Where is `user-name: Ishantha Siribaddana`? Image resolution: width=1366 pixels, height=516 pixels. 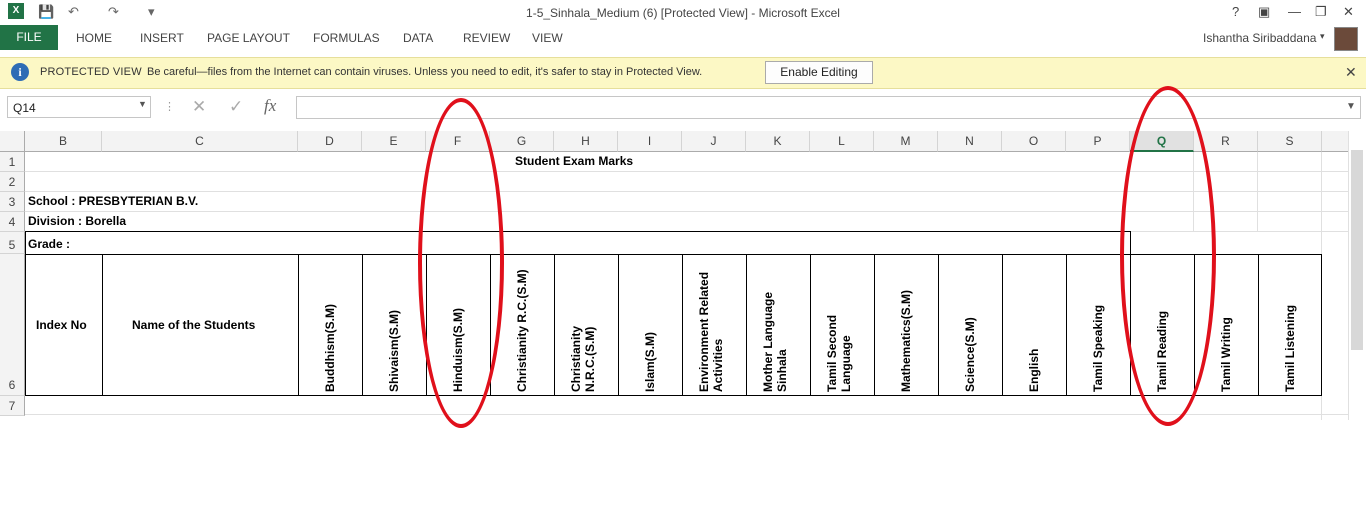 user-name: Ishantha Siribaddana is located at coordinates (1259, 38).